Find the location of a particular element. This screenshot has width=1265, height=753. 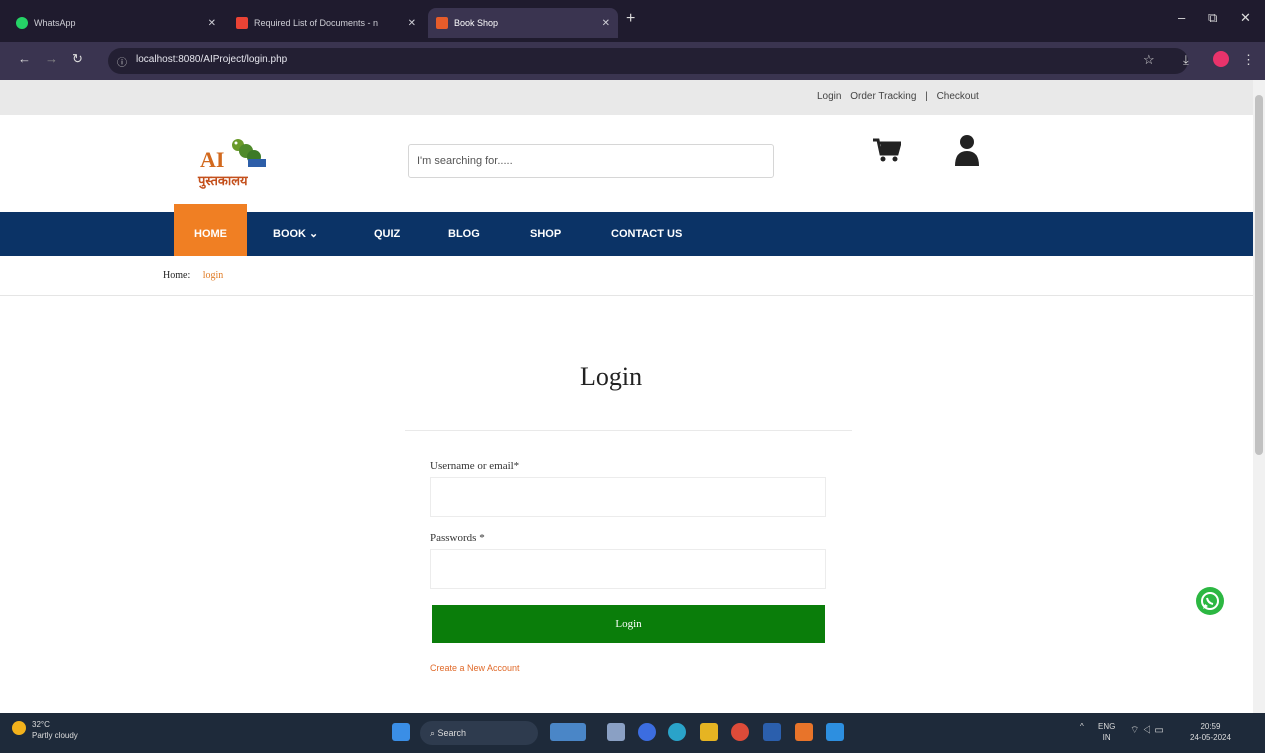

profile-avatar is located at coordinates (1221, 59).